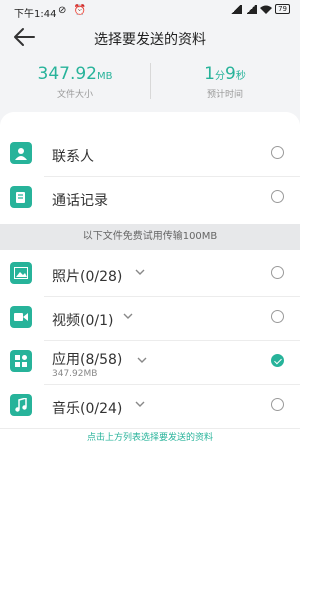 The height and width of the screenshot is (601, 320). What do you see at coordinates (277, 196) in the screenshot?
I see `call-log-checkbox` at bounding box center [277, 196].